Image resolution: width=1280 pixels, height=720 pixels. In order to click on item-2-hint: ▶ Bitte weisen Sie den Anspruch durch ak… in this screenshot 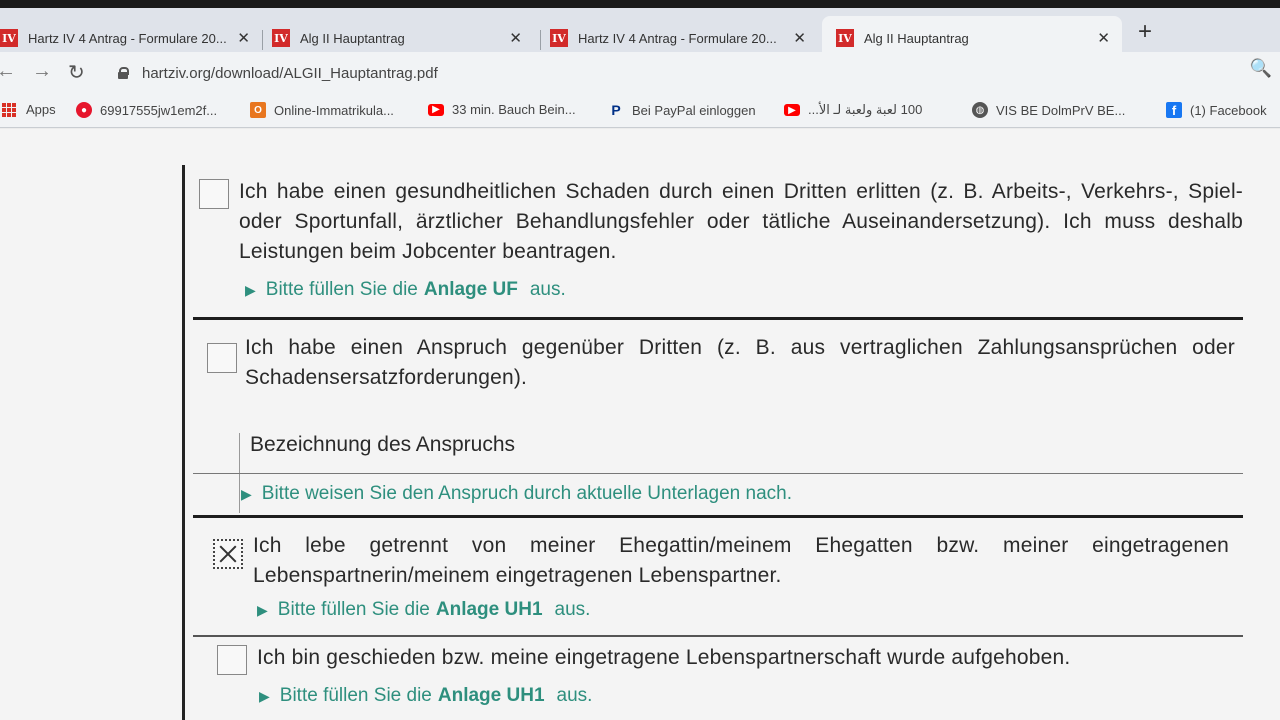, I will do `click(516, 493)`.